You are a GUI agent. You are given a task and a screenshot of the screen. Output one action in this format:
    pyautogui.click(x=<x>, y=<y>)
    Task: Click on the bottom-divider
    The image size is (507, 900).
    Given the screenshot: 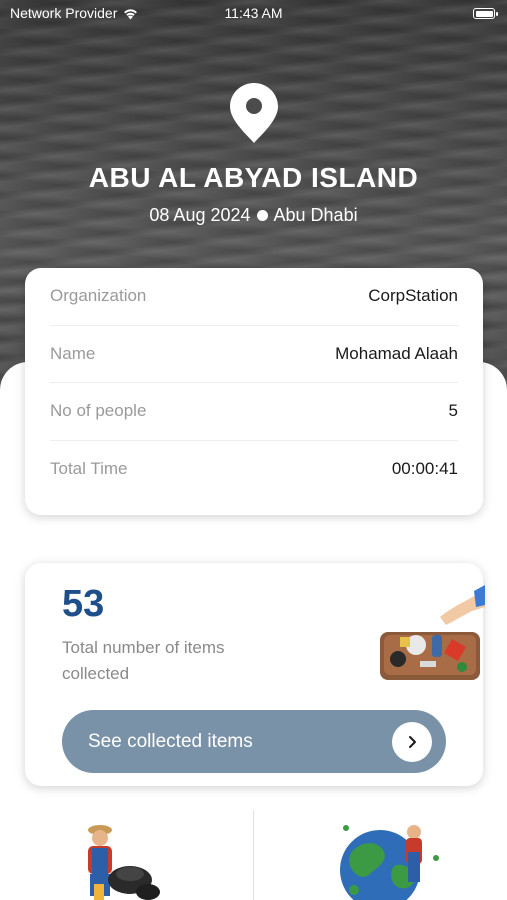 What is the action you would take?
    pyautogui.click(x=253, y=855)
    